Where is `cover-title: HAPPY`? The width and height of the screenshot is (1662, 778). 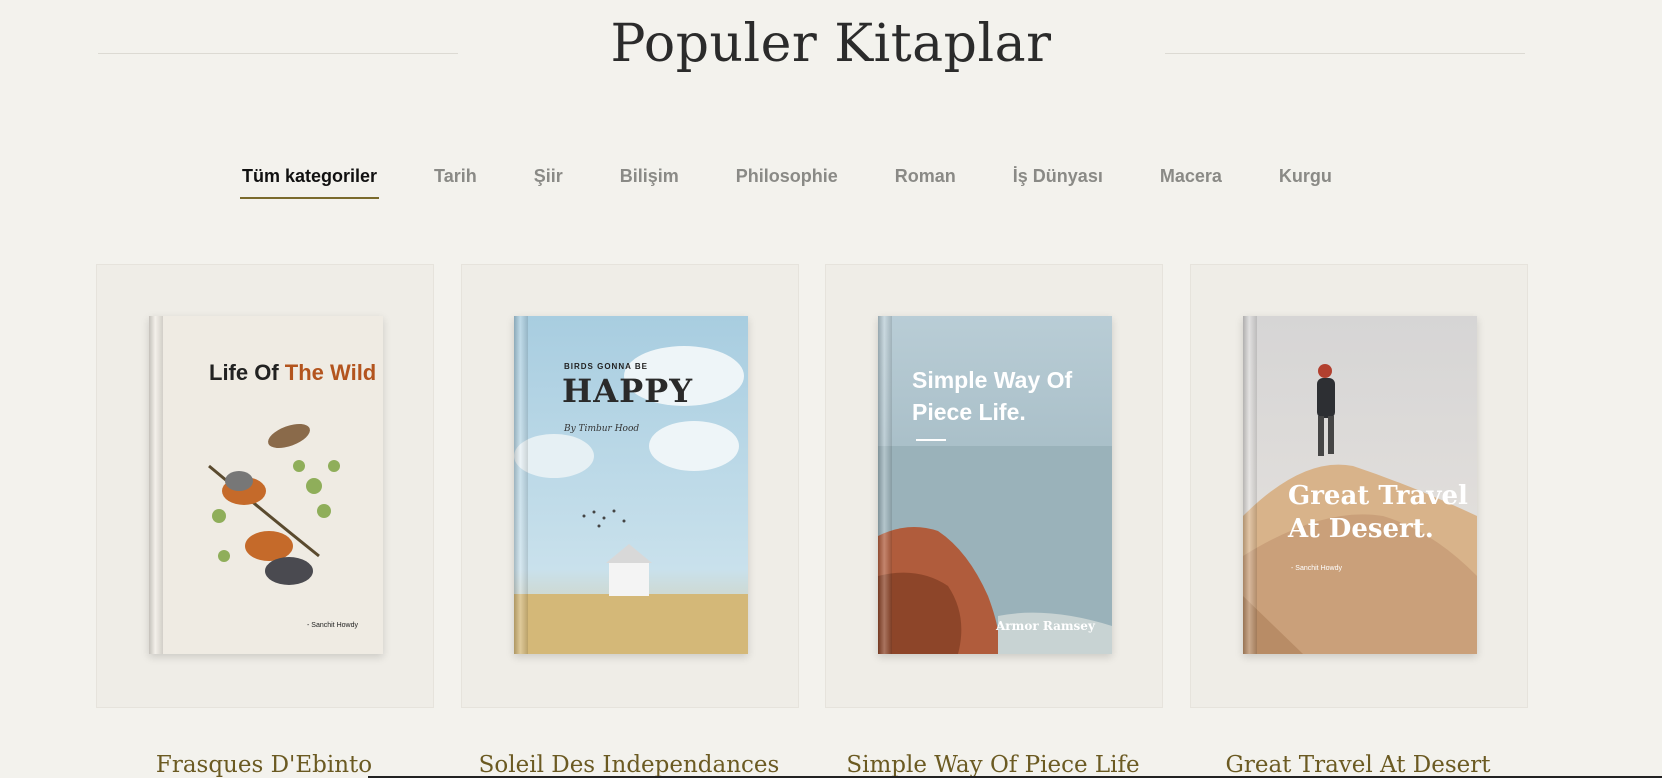
cover-title: HAPPY is located at coordinates (628, 391).